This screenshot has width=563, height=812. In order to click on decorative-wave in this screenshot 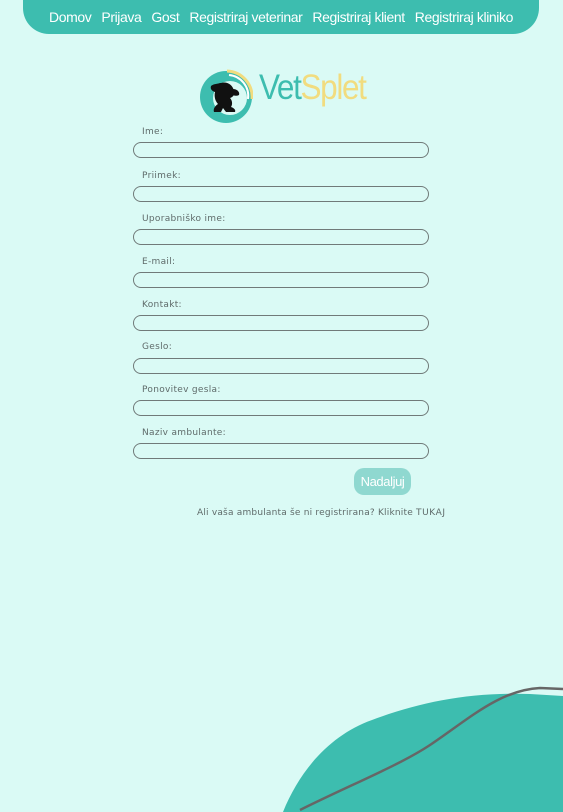, I will do `click(423, 749)`.